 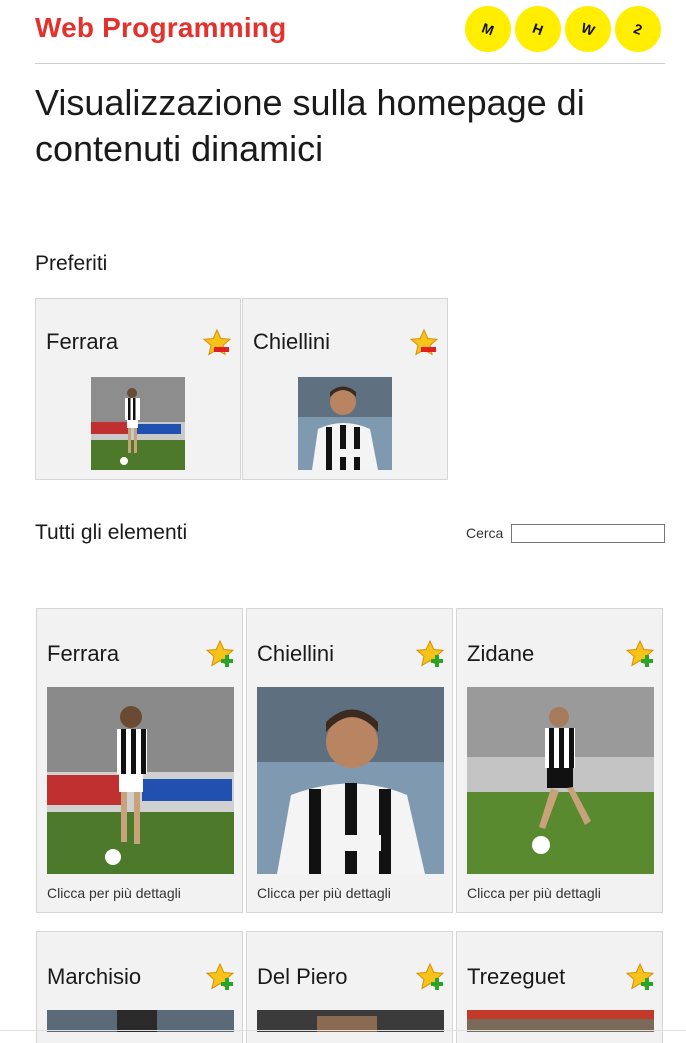 I want to click on badge-w: W, so click(x=588, y=29).